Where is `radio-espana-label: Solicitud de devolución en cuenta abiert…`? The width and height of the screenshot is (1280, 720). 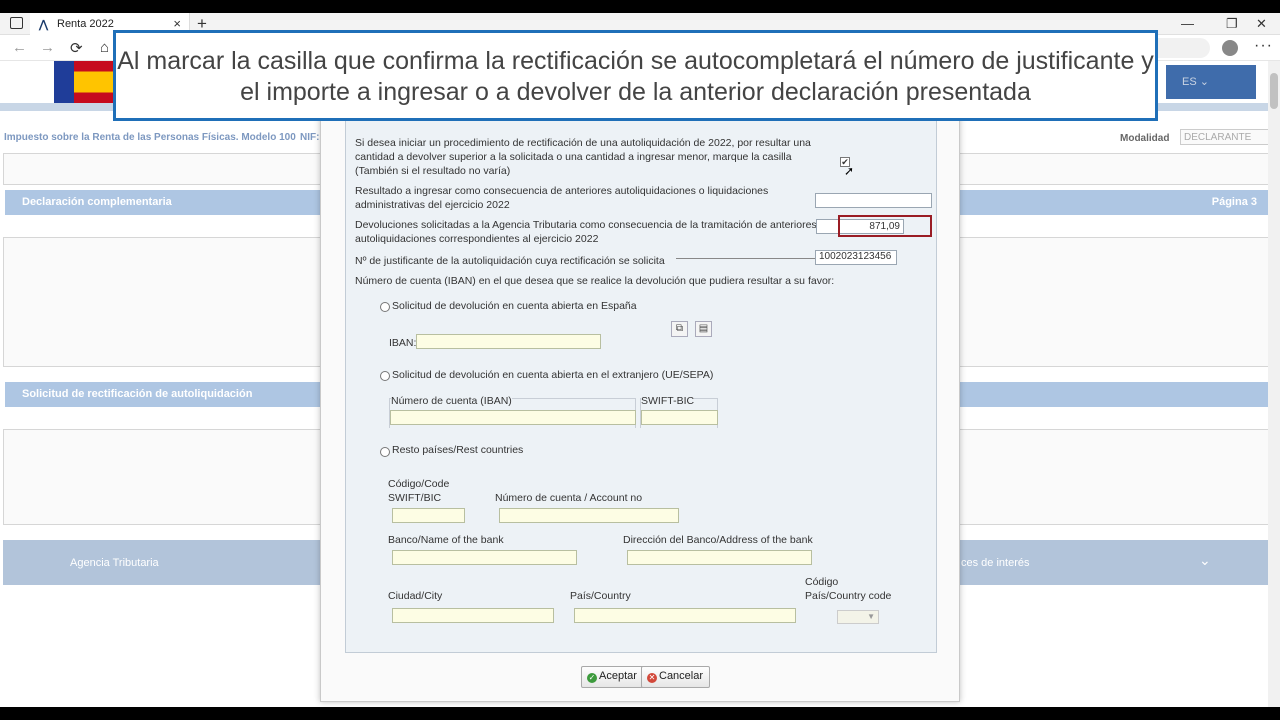 radio-espana-label: Solicitud de devolución en cuenta abiert… is located at coordinates (514, 306).